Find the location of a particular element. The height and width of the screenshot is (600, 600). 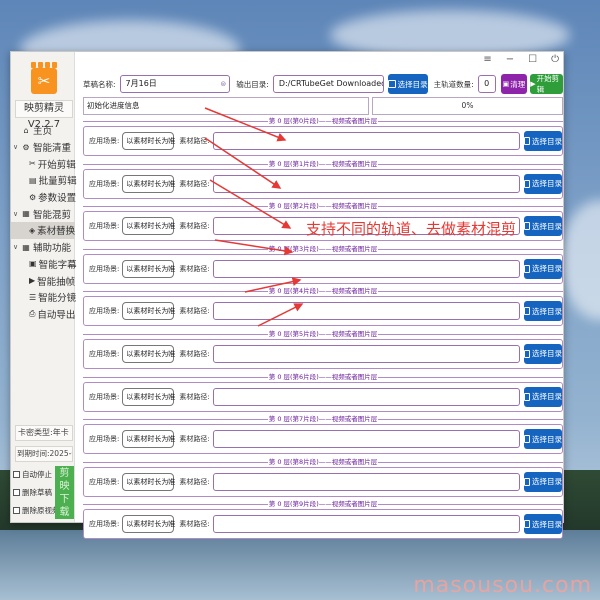

auto-stop-checkbox: 自动停止 is located at coordinates (32, 474).